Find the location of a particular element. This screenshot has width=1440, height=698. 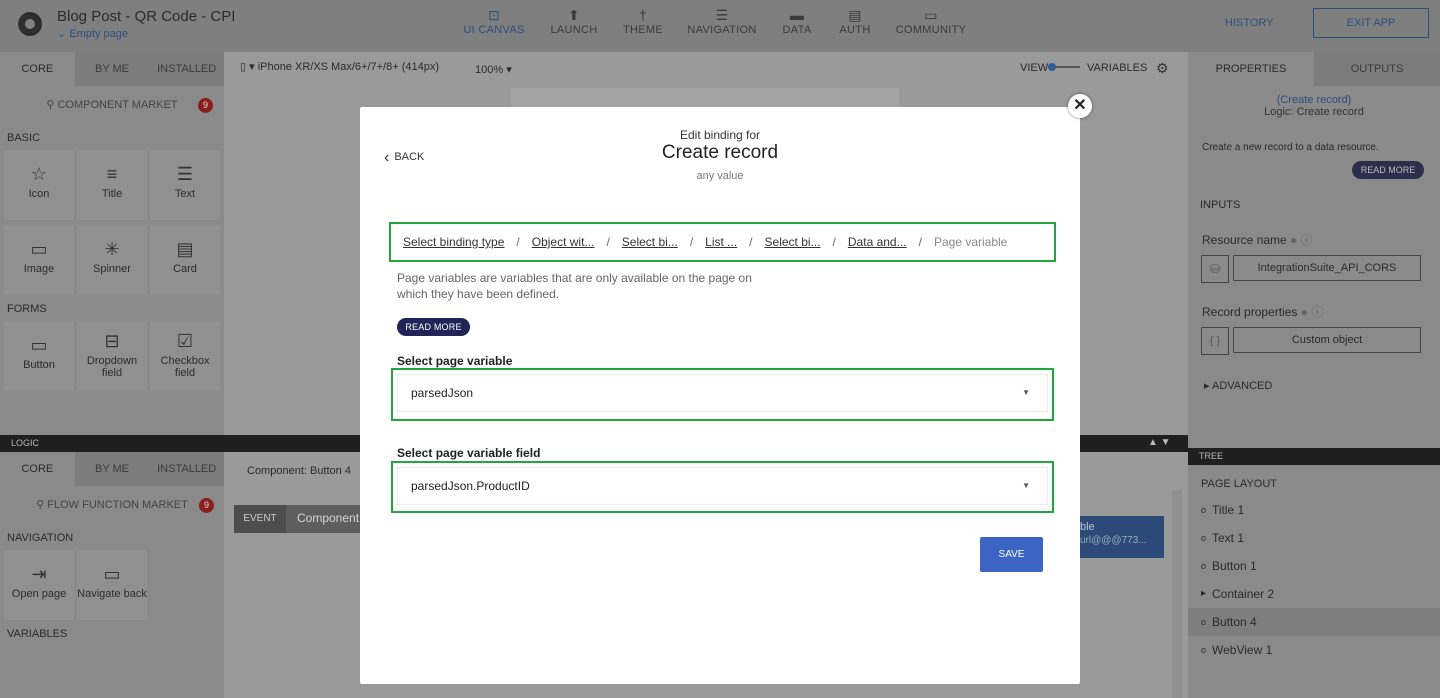

tree-item-button-4: Button 4 is located at coordinates (1314, 622).